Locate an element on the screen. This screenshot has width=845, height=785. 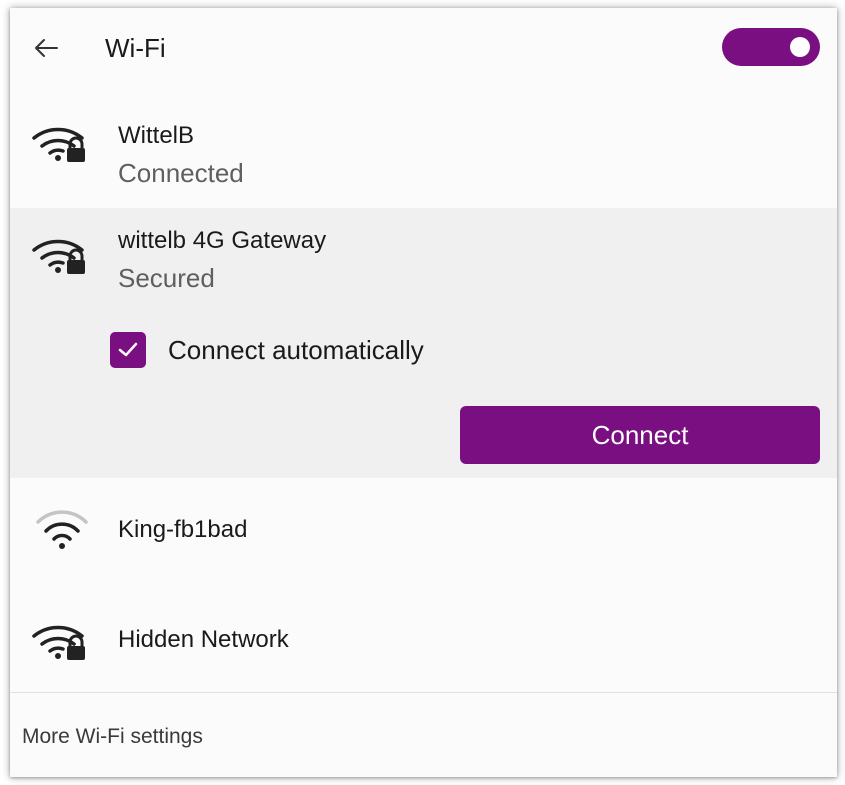
wifi-header: Wi-Fi is located at coordinates (423, 48).